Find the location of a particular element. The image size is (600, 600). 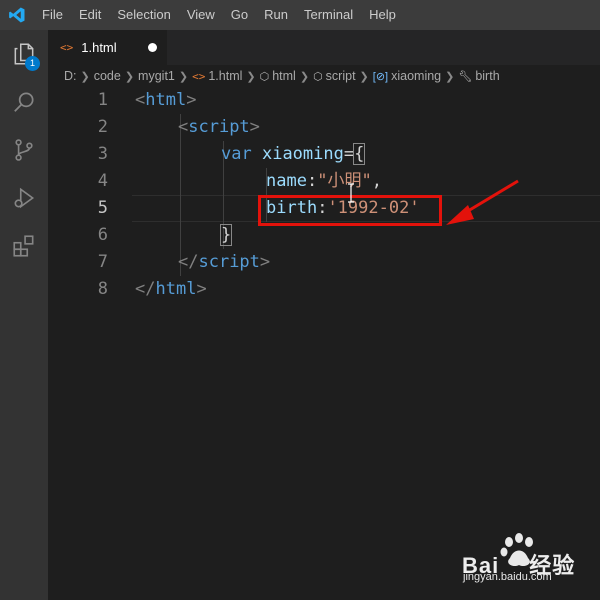

line-number: 4 is located at coordinates (102, 181).